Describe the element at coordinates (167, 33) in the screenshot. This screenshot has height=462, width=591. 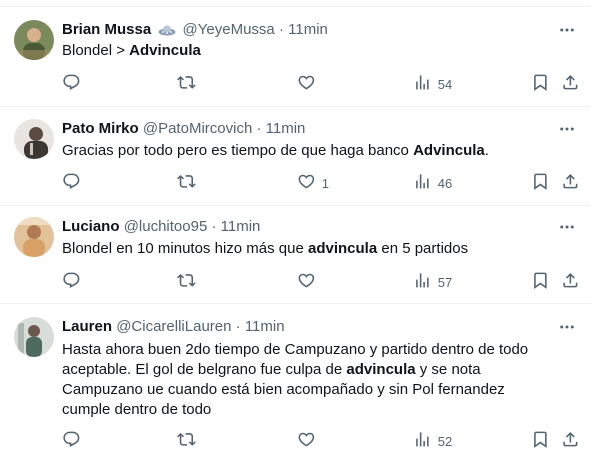
I see `ufo-badge-icon` at that location.